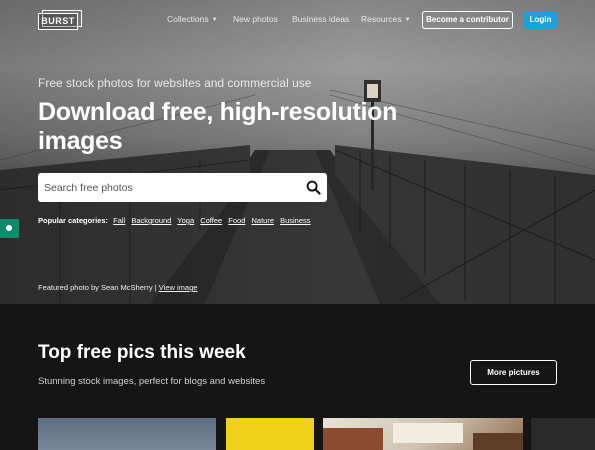  I want to click on nav-resources: Resources ▼, so click(386, 19).